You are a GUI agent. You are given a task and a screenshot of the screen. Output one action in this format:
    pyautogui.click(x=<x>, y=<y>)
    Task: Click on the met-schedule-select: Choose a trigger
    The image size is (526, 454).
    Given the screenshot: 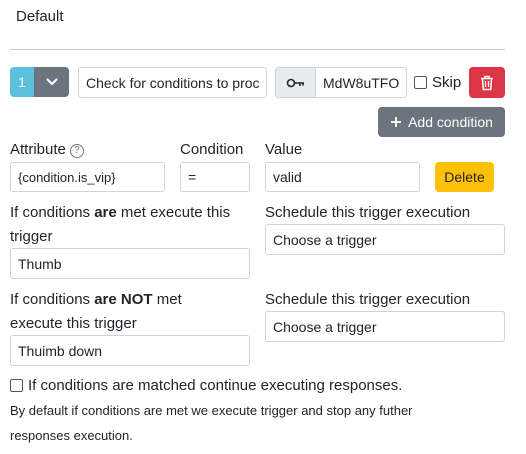 What is the action you would take?
    pyautogui.click(x=385, y=239)
    